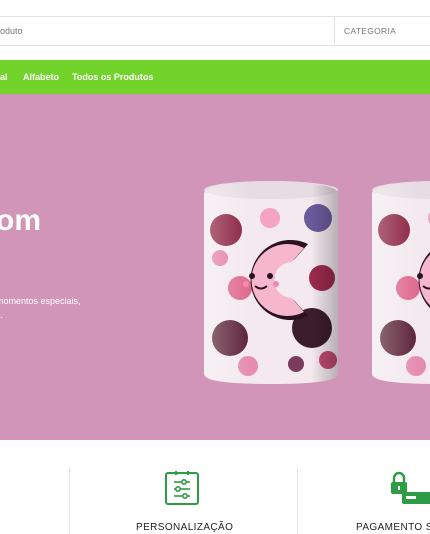 This screenshot has height=534, width=430. Describe the element at coordinates (40, 301) in the screenshot. I see `hero-description-line1: momentos especiais,` at that location.